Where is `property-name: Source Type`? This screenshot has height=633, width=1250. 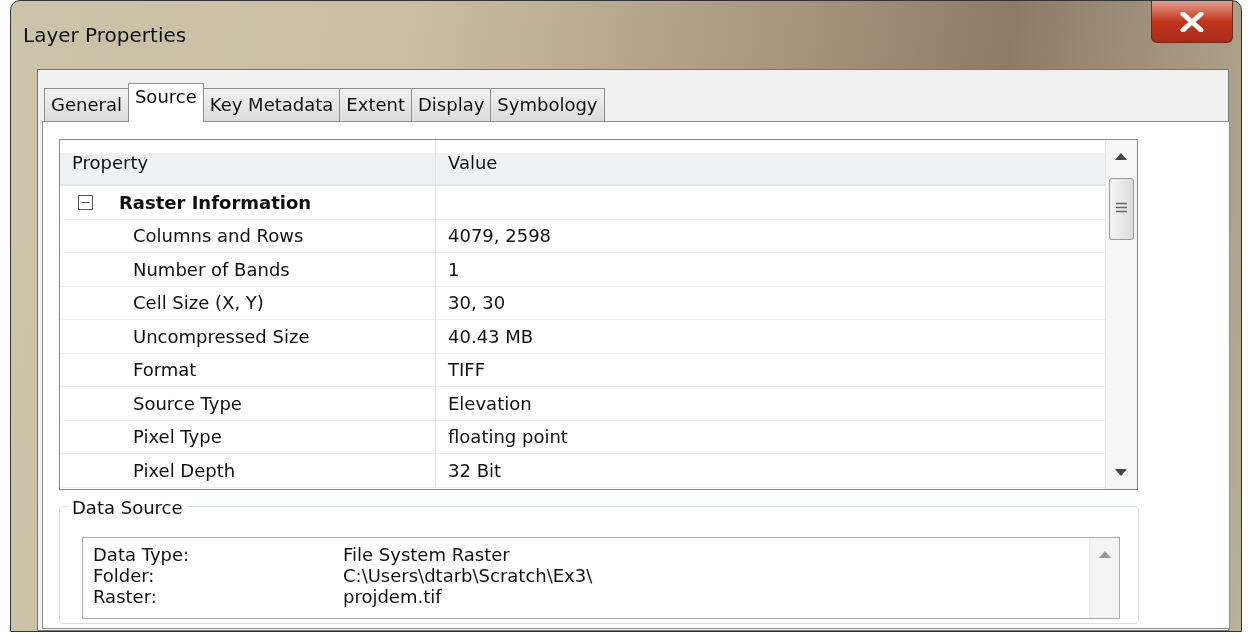
property-name: Source Type is located at coordinates (248, 403).